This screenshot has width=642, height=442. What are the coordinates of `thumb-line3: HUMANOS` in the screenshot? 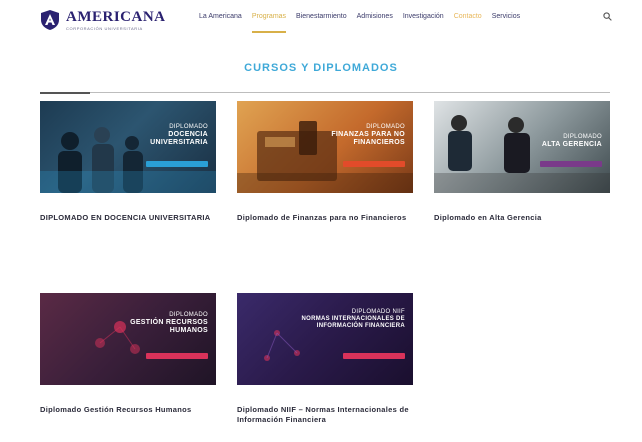 It's located at (188, 330).